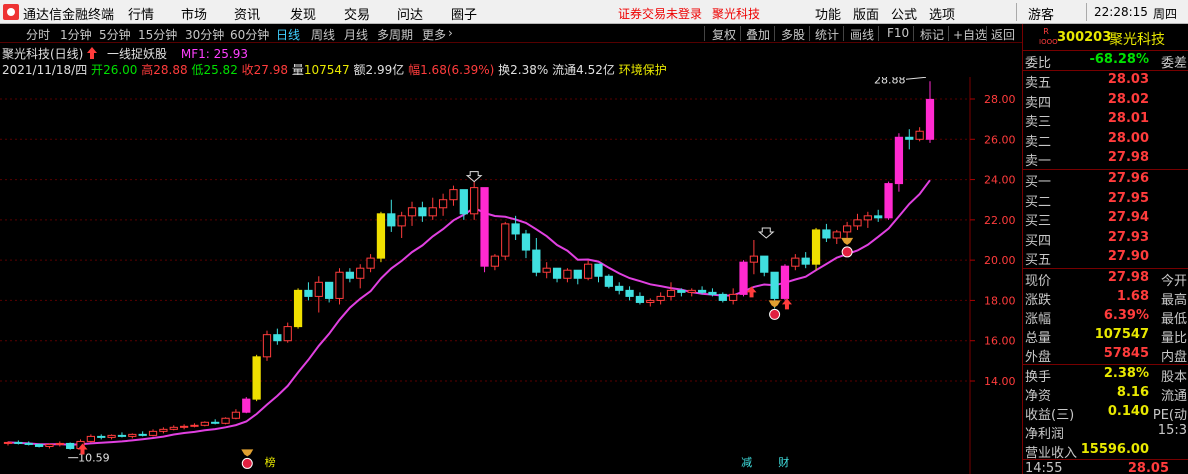  Describe the element at coordinates (194, 13) in the screenshot. I see `menu-shichang: 市场` at that location.